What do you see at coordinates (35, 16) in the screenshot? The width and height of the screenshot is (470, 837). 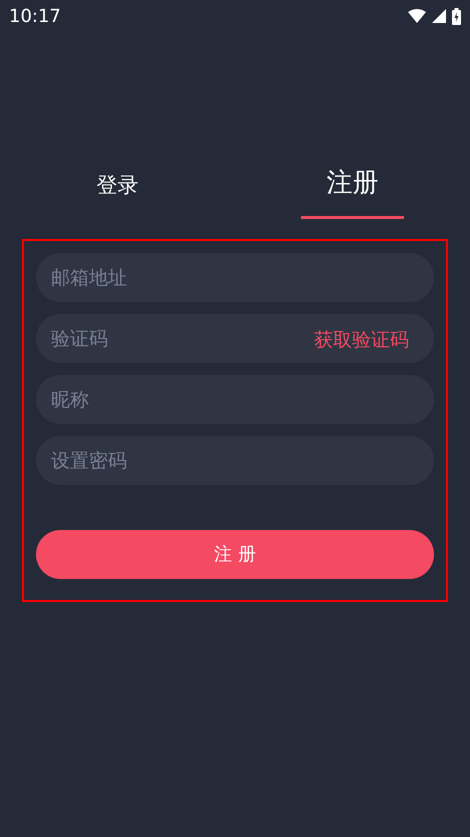 I see `clock-time: 10:17` at bounding box center [35, 16].